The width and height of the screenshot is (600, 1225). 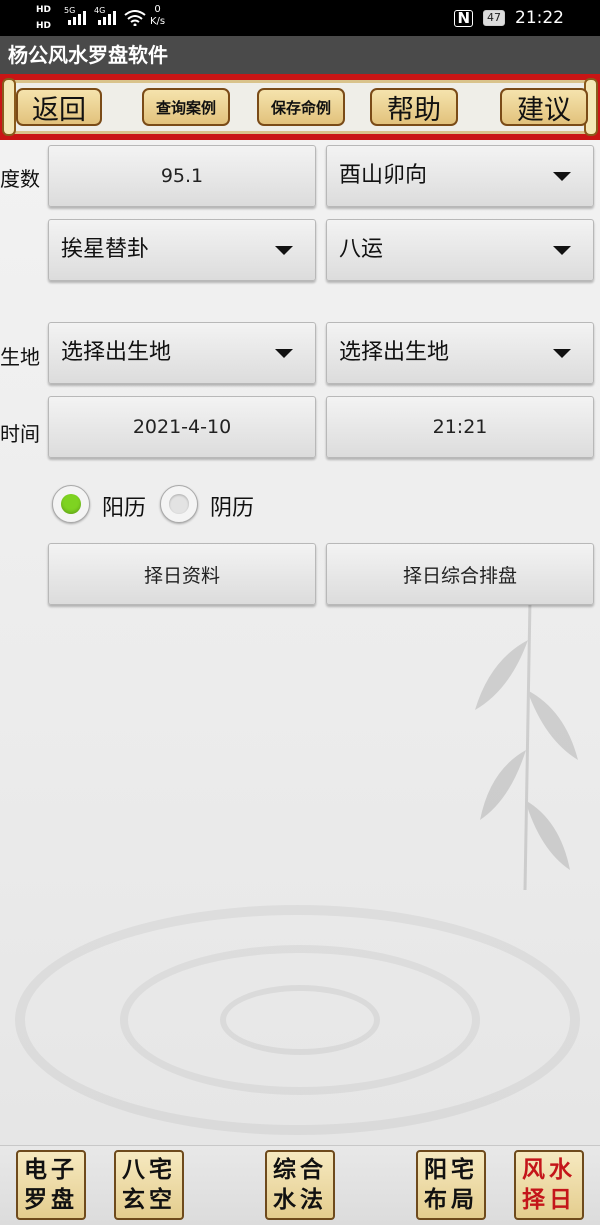 I want to click on radio-unselected-dot, so click(x=179, y=504).